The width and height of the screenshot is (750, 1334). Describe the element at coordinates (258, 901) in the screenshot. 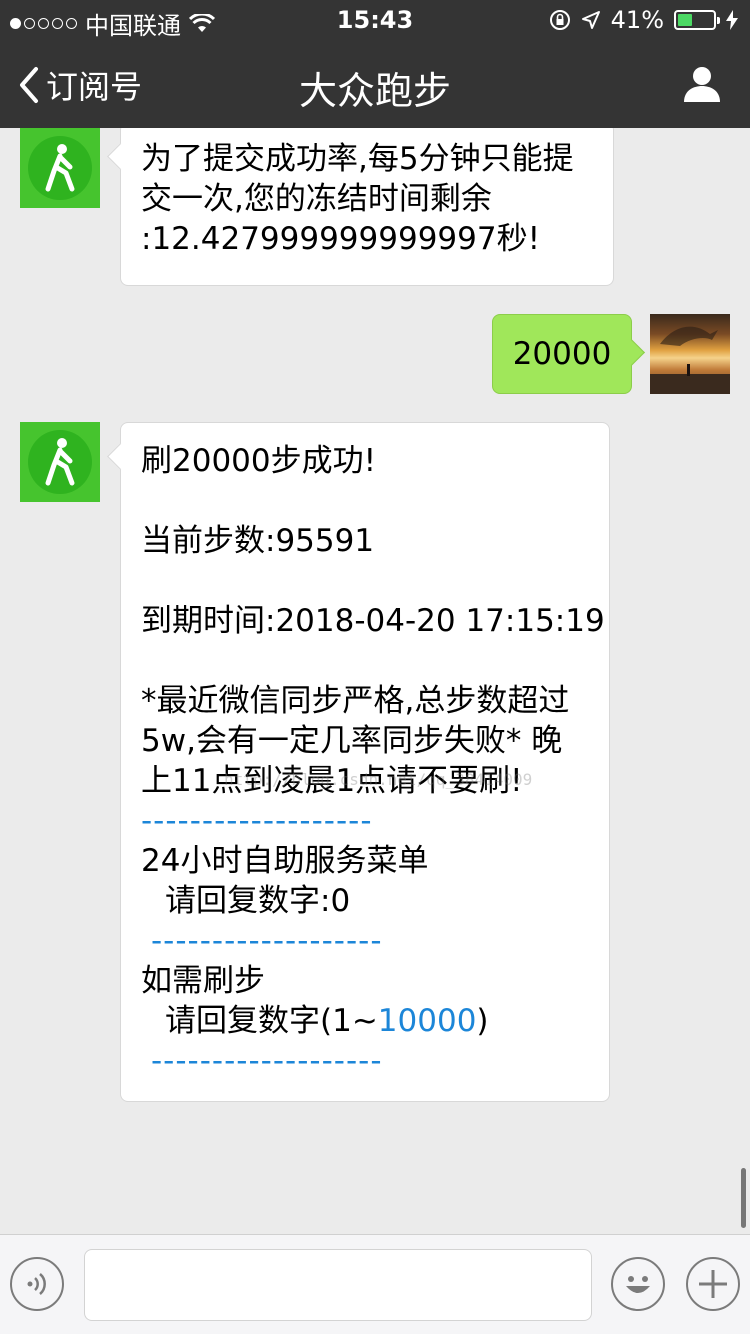

I see `message-text: 请回复数字:0` at that location.